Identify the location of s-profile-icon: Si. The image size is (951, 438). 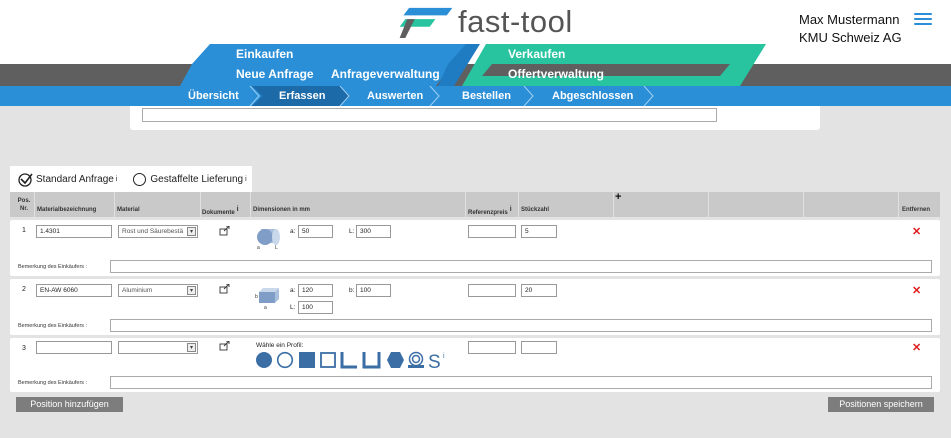
(436, 360).